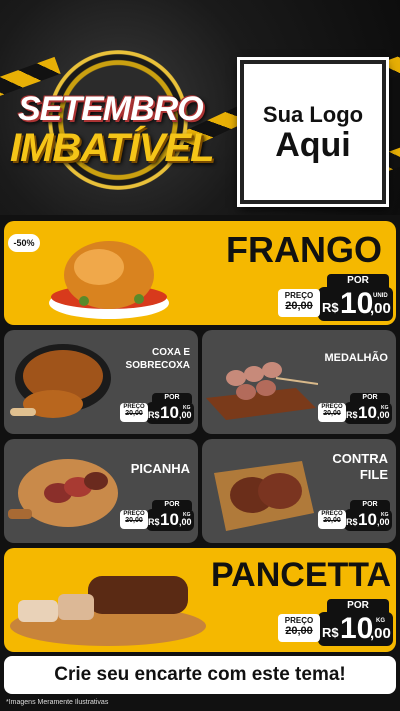 This screenshot has width=400, height=711. What do you see at coordinates (380, 296) in the screenshot?
I see `price-unit: UNID` at bounding box center [380, 296].